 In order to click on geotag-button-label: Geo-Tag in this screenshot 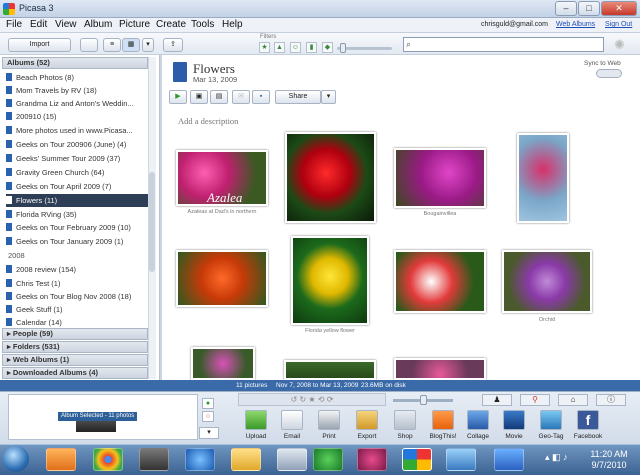, I will do `click(551, 436)`.